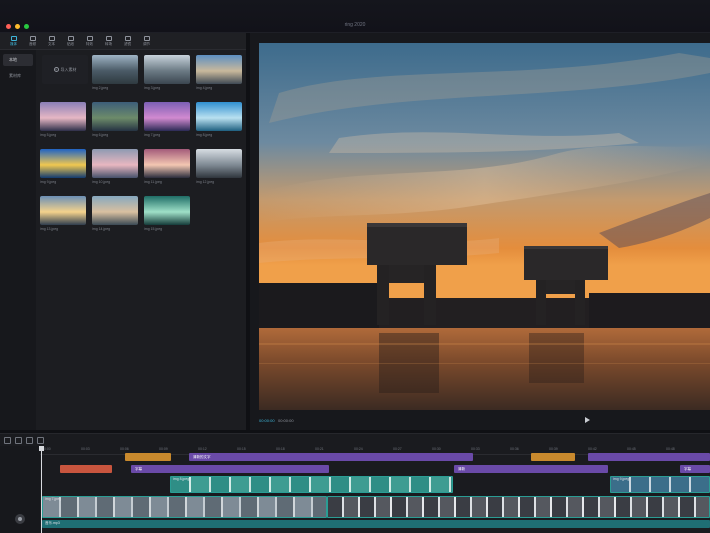 This screenshot has width=710, height=533. I want to click on media-item: img 3.jpeg, so click(168, 75).